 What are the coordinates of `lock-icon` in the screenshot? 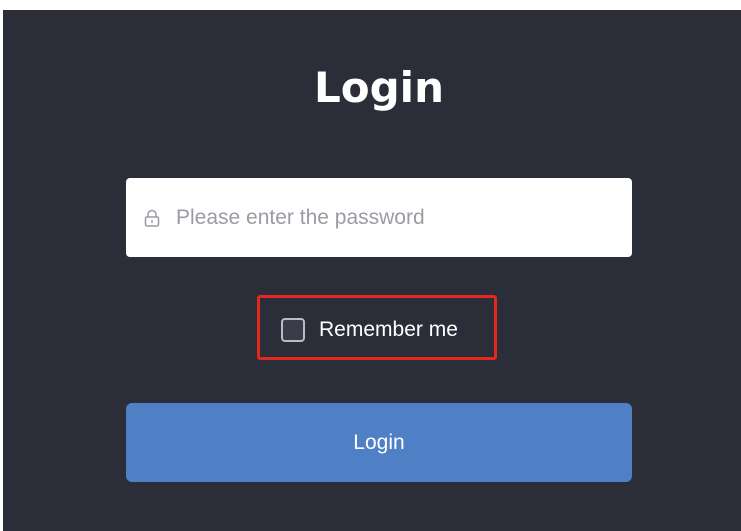 It's located at (152, 218).